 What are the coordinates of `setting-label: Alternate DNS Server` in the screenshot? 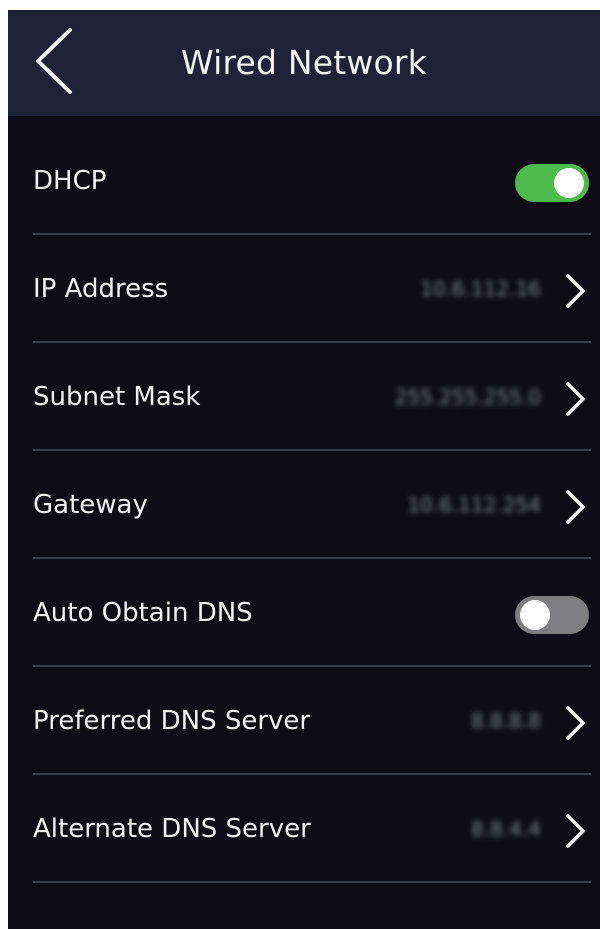 It's located at (172, 829).